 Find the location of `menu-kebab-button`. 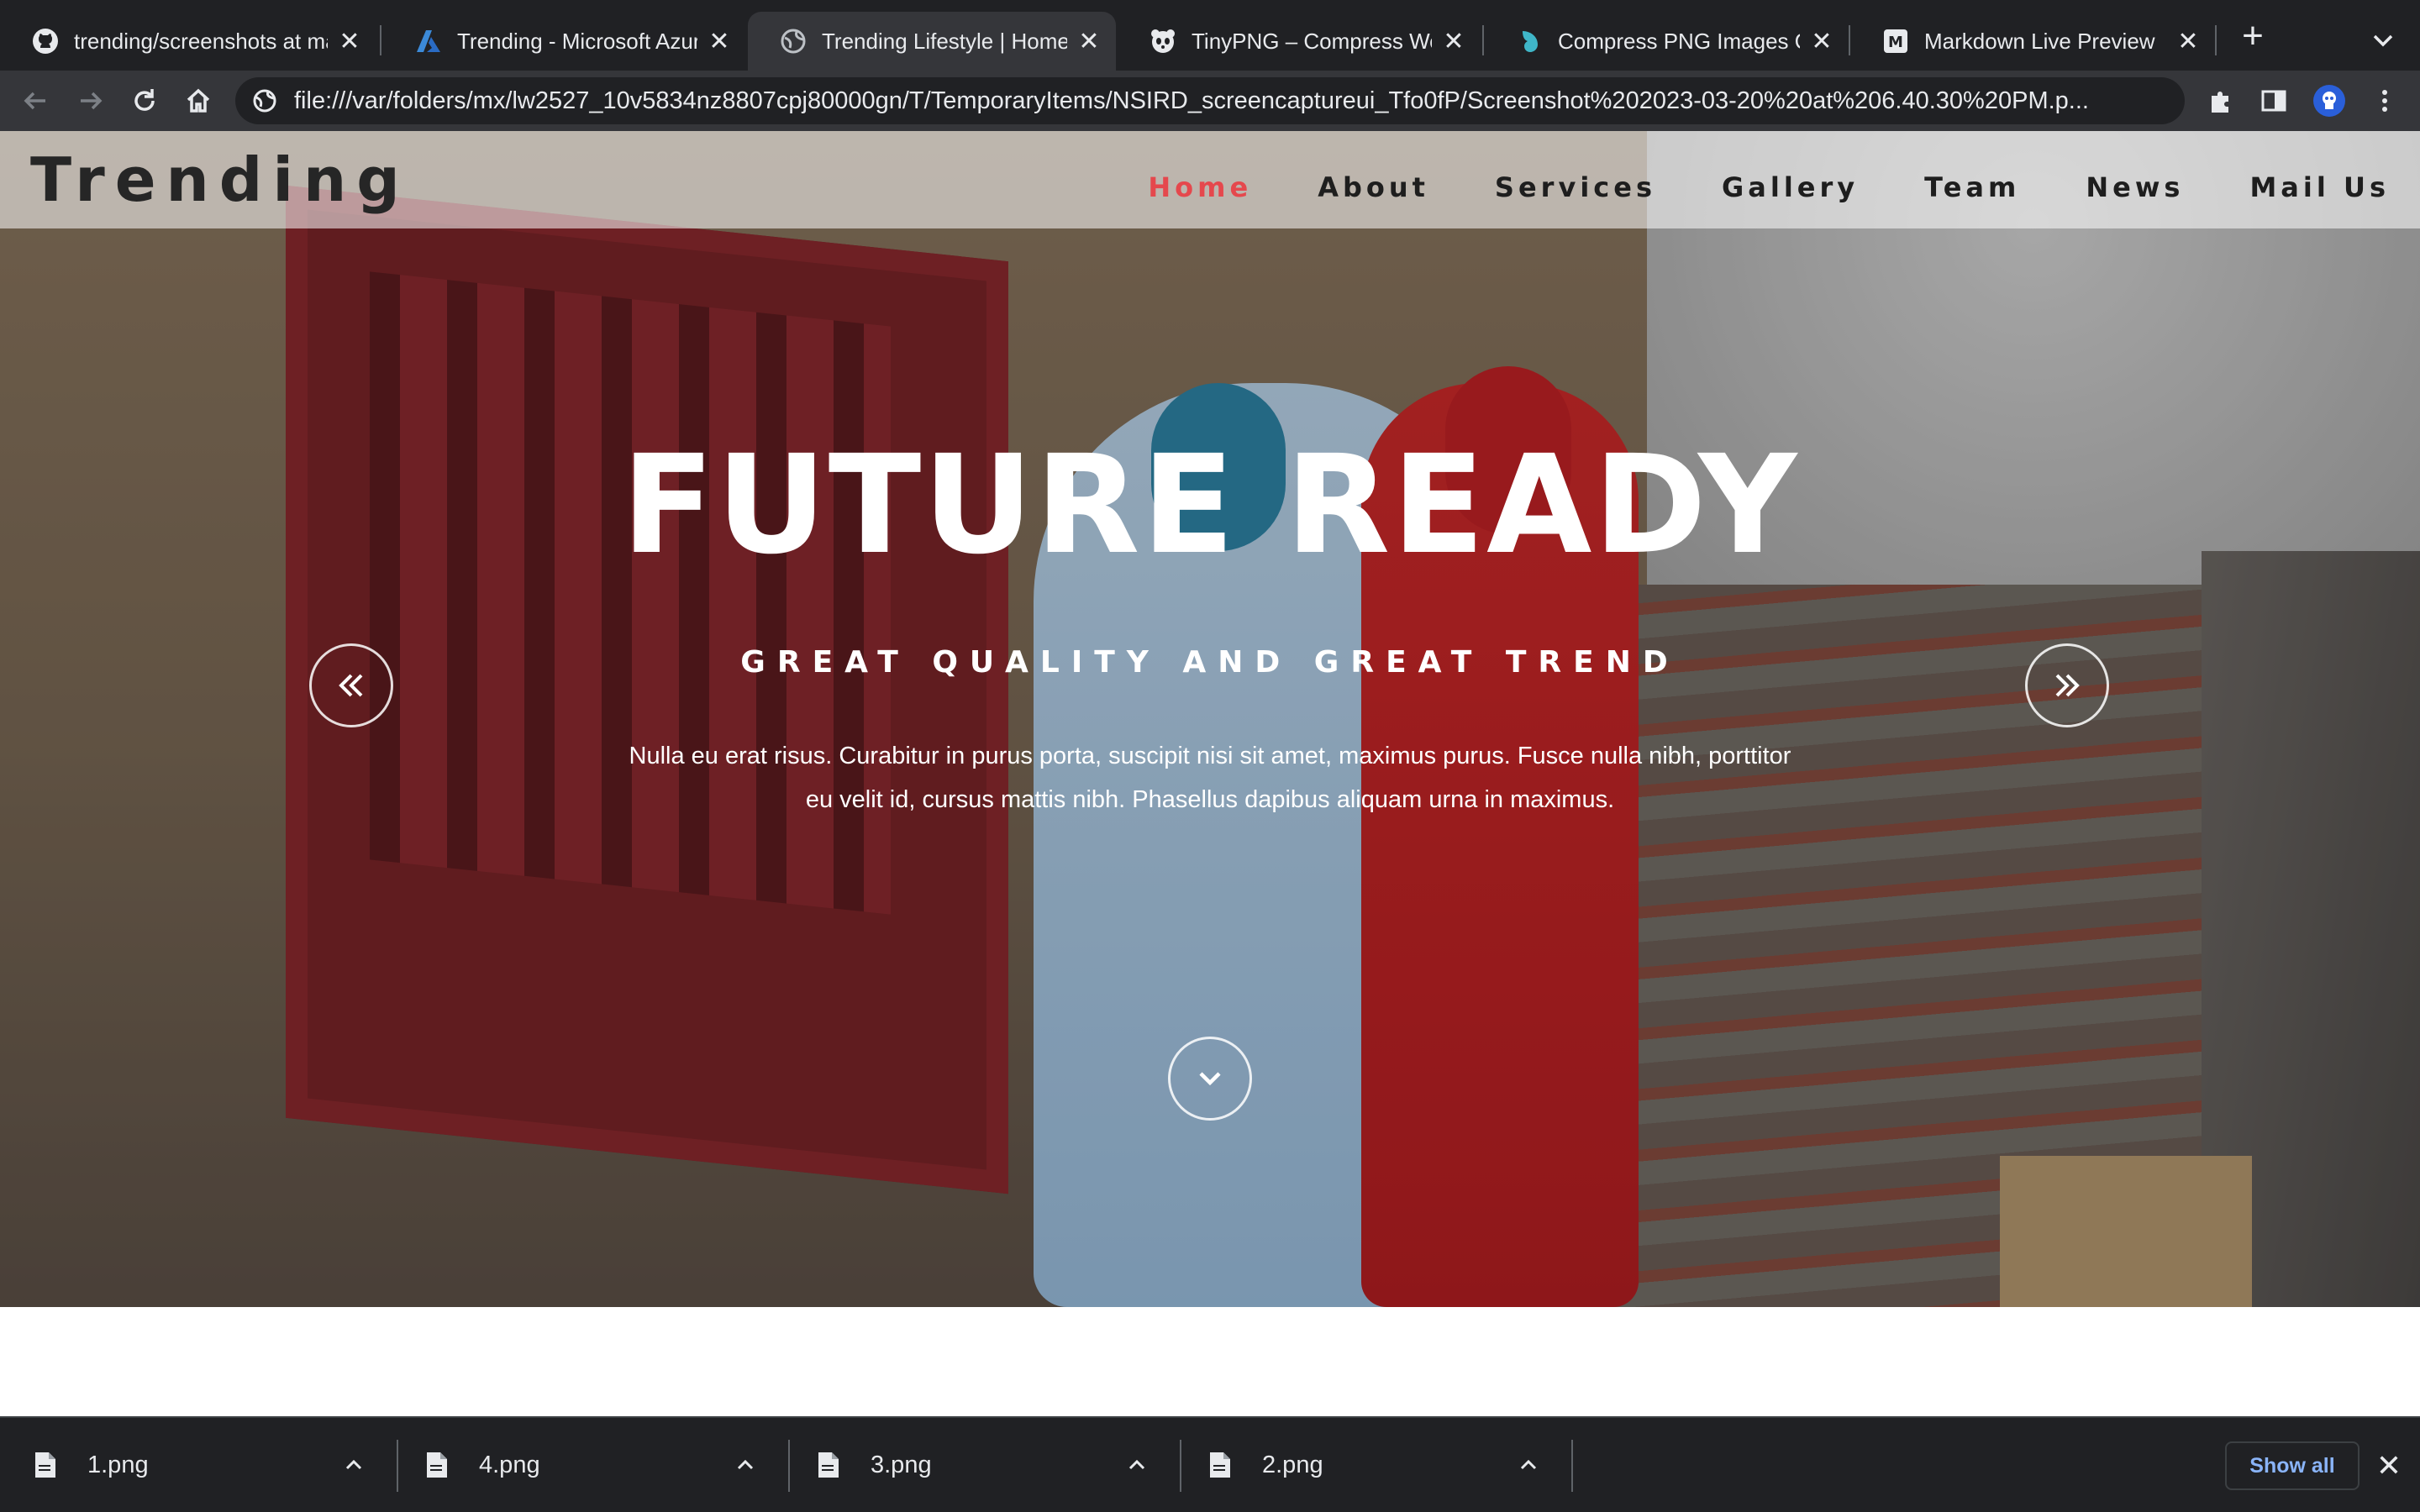

menu-kebab-button is located at coordinates (2385, 100).